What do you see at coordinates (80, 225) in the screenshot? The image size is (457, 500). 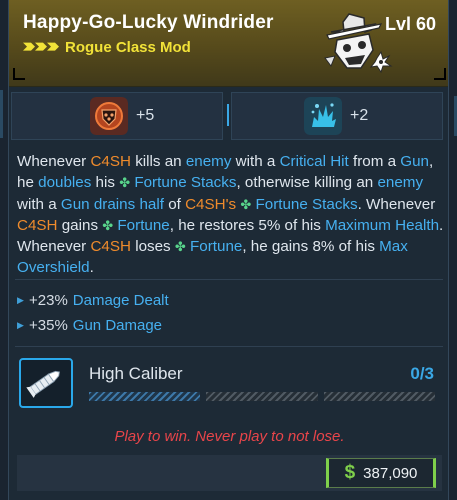 I see `desc-text: gains` at bounding box center [80, 225].